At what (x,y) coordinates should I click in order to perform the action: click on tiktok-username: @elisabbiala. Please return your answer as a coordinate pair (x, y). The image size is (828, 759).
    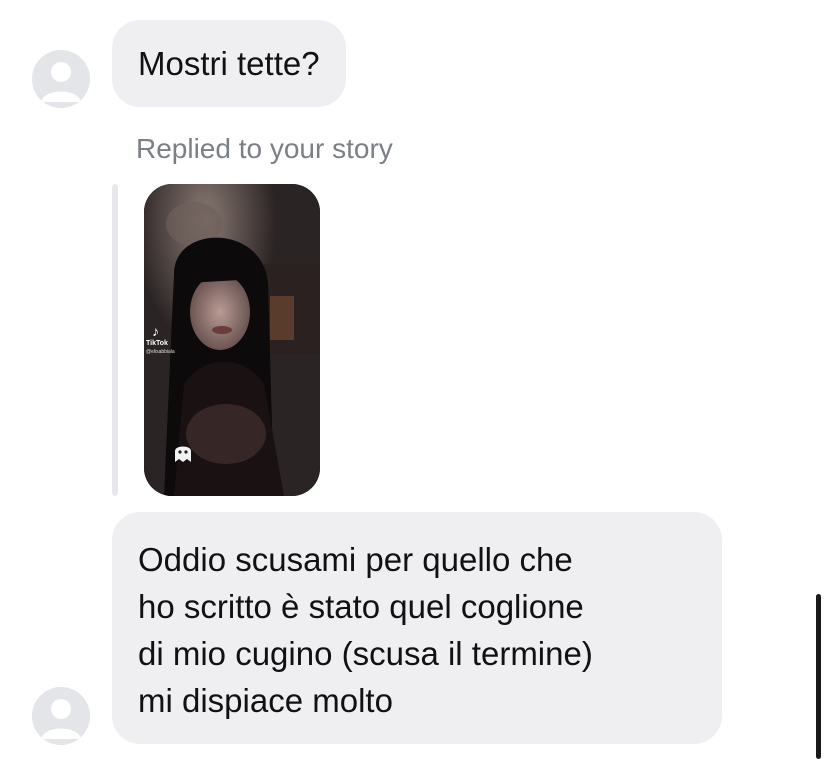
    Looking at the image, I should click on (160, 352).